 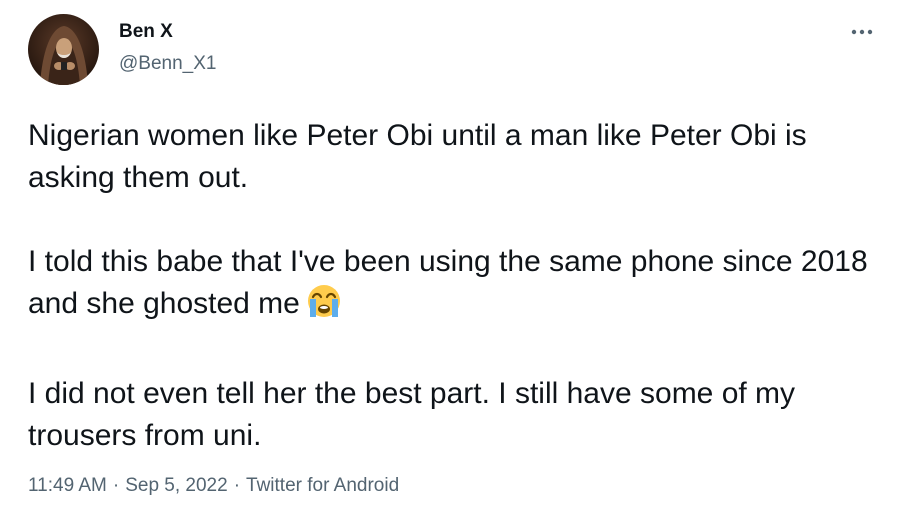 I want to click on loudly-crying-face-icon, so click(x=324, y=307).